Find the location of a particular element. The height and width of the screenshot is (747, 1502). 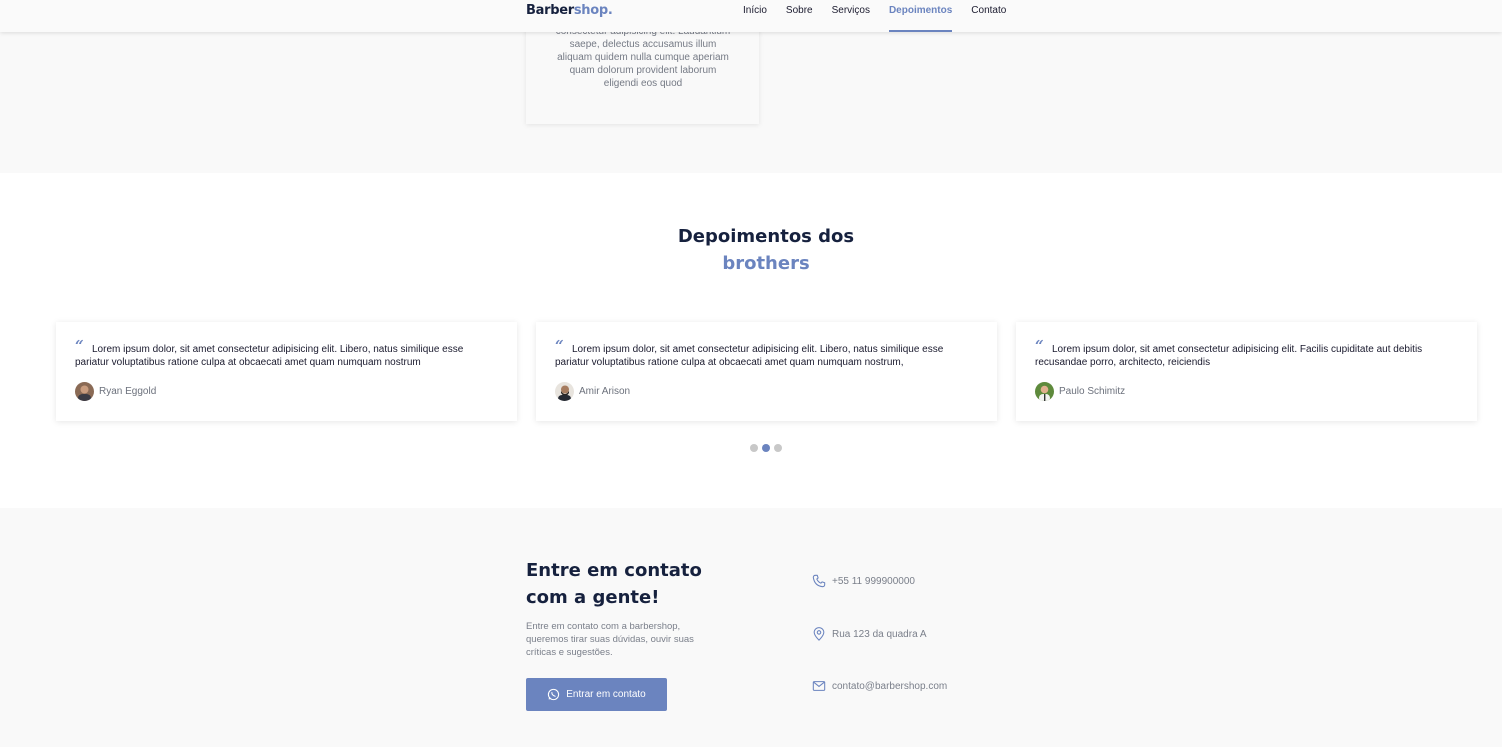

location-pin-icon is located at coordinates (819, 634).